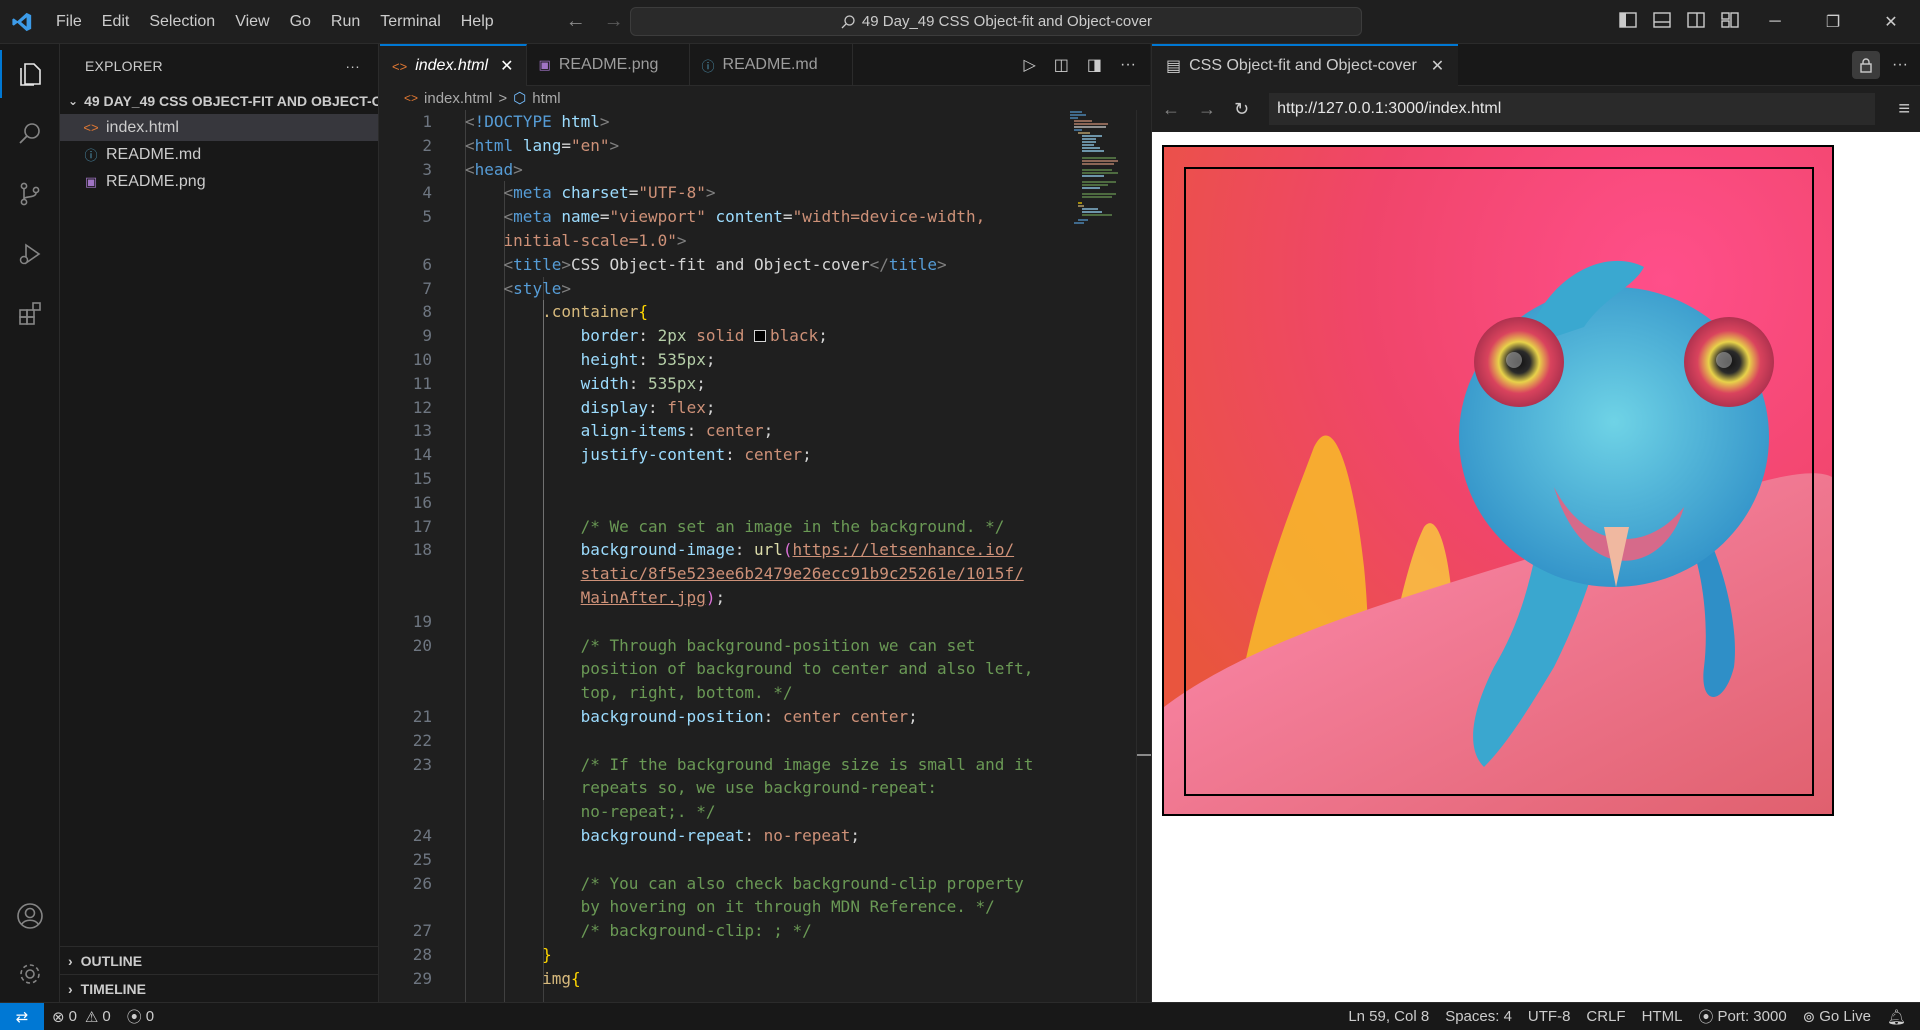 This screenshot has width=1920, height=1030. I want to click on line-number: 3, so click(427, 169).